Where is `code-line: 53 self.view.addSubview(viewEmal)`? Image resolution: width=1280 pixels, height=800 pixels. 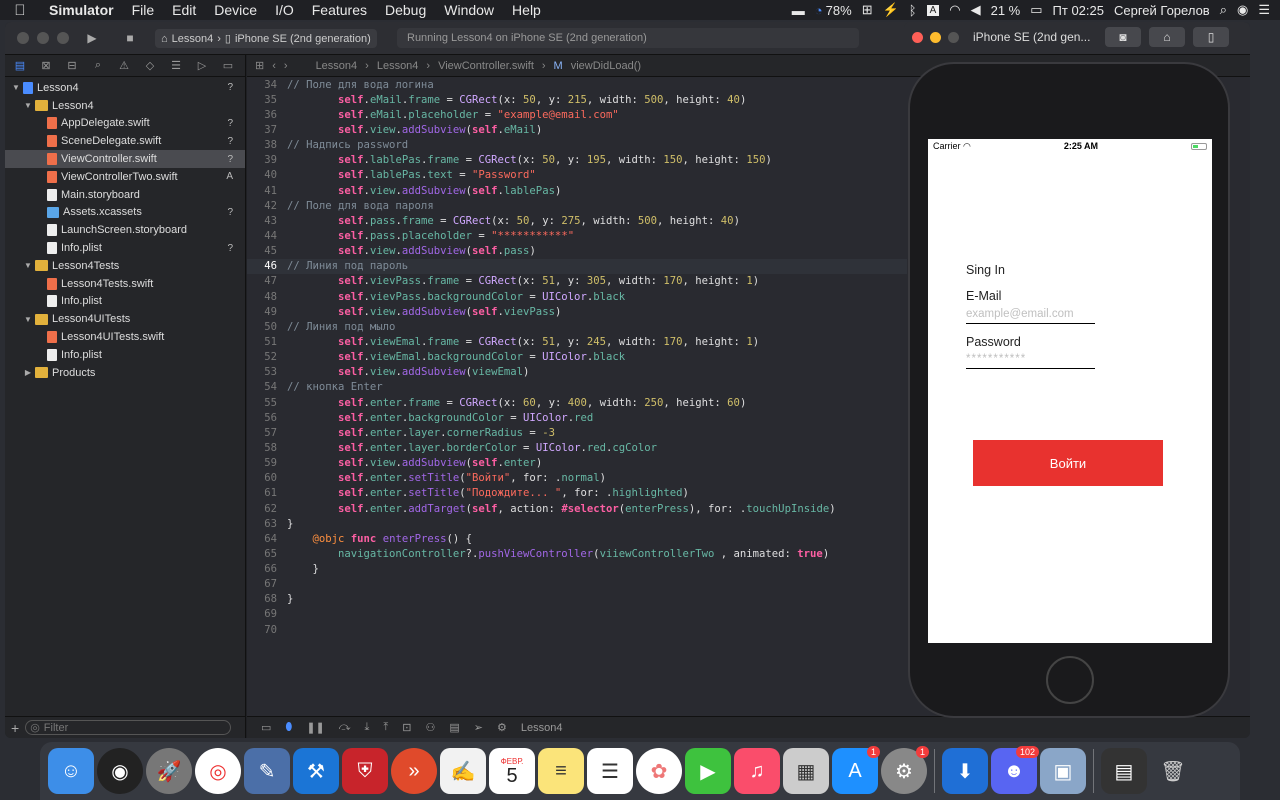
code-line: 53 self.view.addSubview(viewEmal) is located at coordinates (577, 372).